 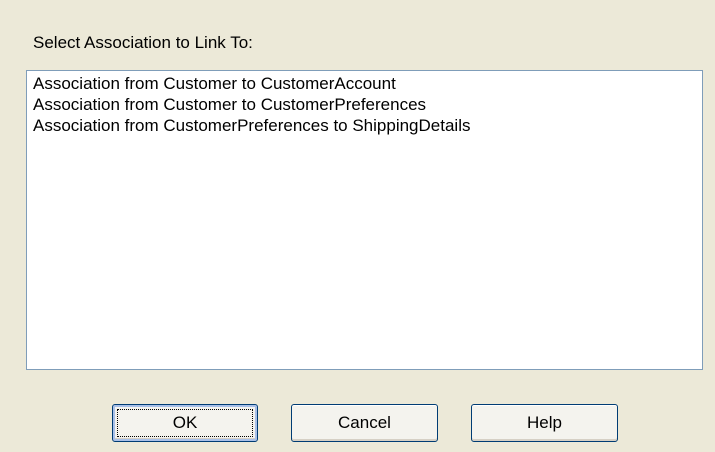 I want to click on help-button: Help, so click(x=544, y=423).